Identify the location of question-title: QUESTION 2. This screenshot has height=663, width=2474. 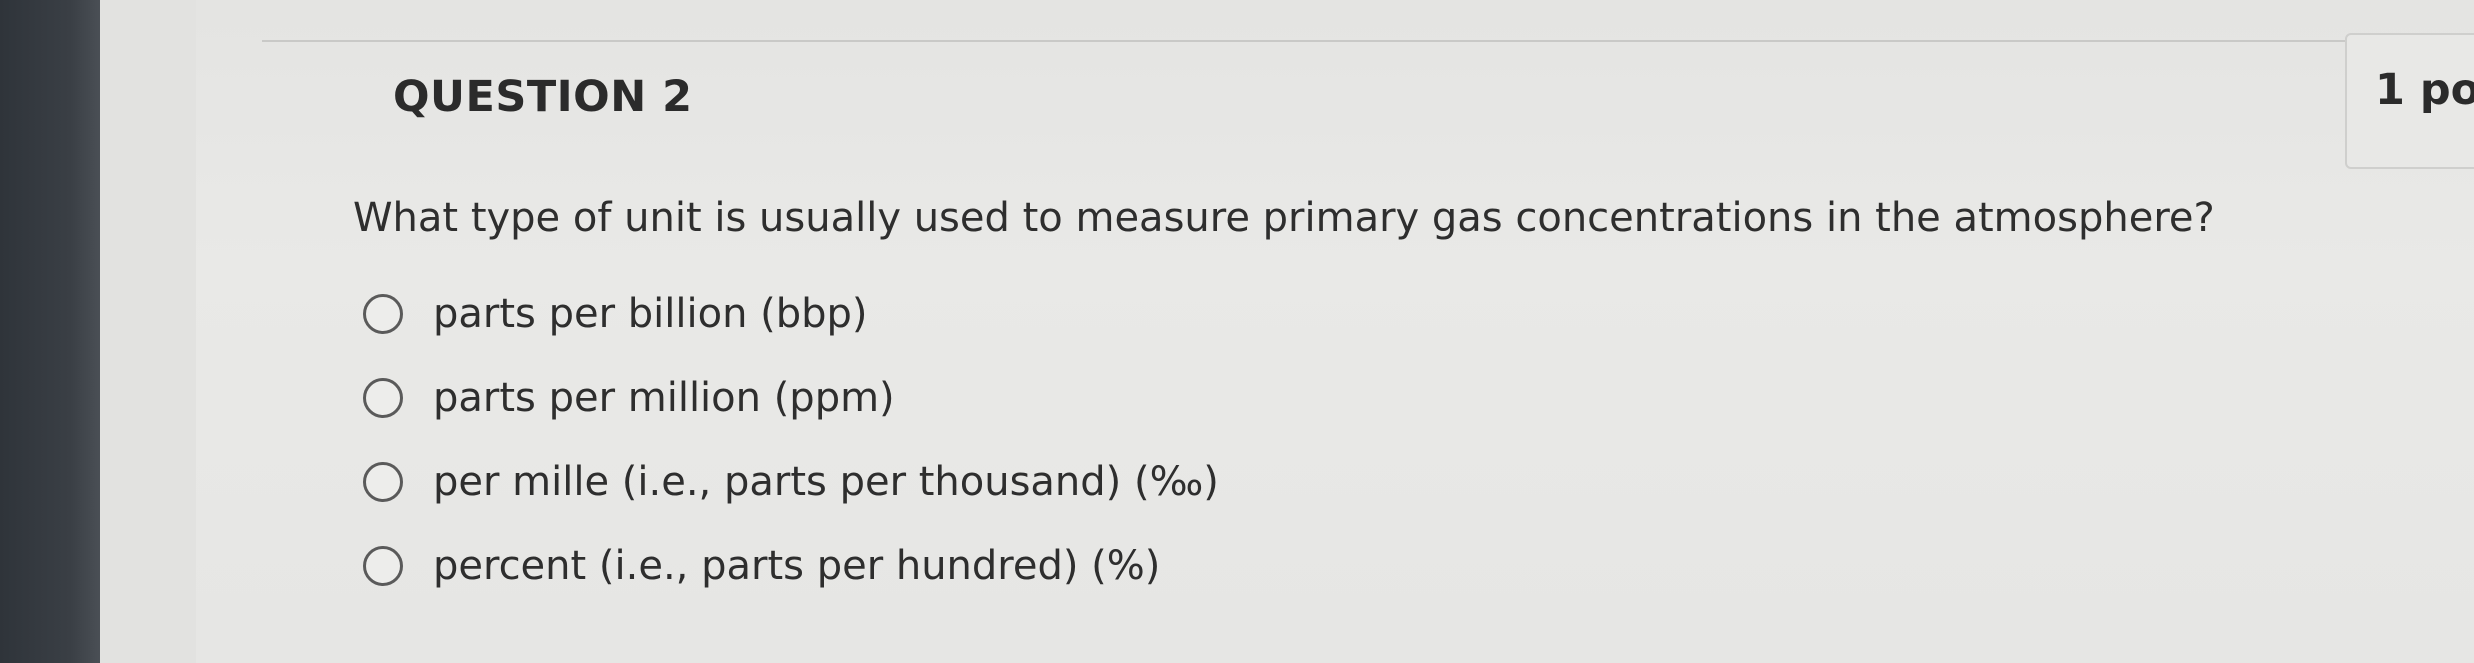
(543, 97).